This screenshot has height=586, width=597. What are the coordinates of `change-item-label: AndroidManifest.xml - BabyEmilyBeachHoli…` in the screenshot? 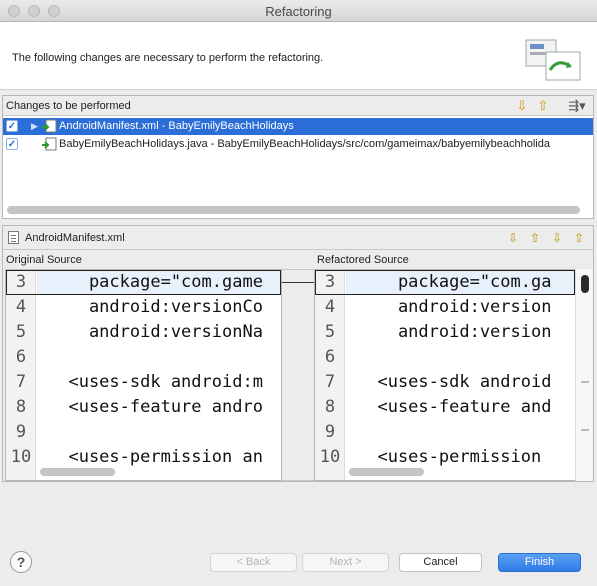 It's located at (176, 126).